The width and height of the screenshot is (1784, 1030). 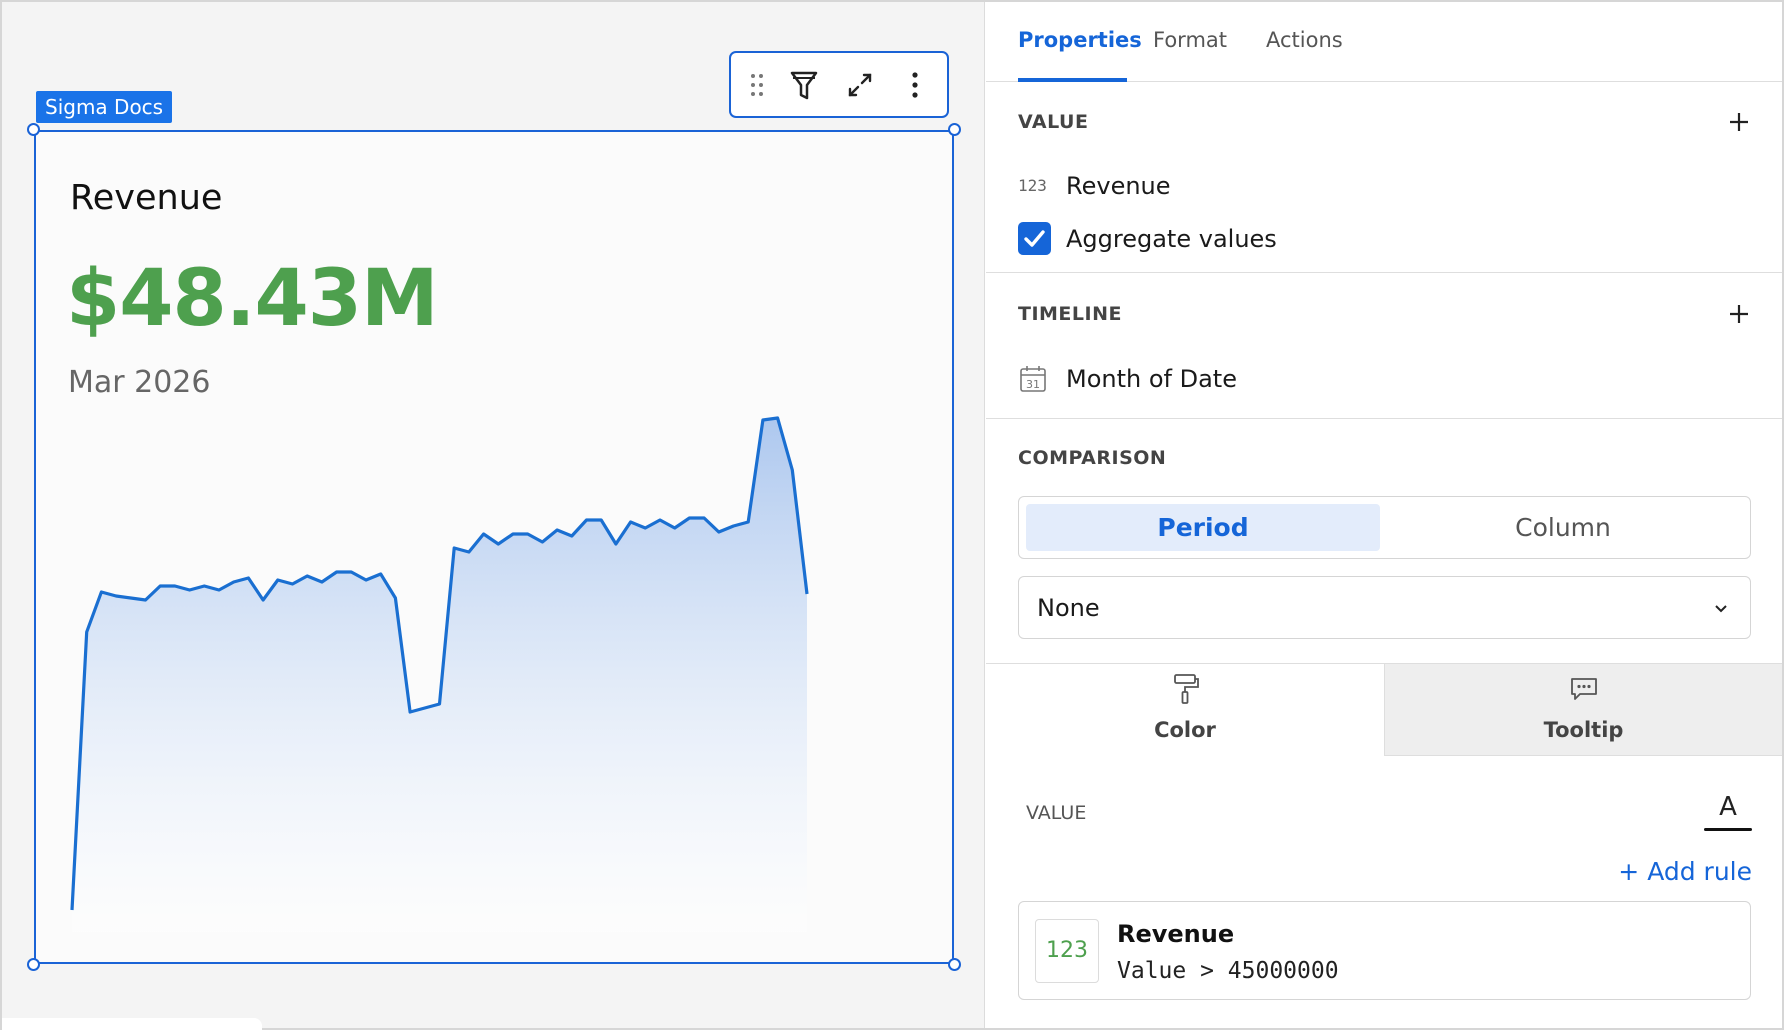 What do you see at coordinates (1583, 710) in the screenshot?
I see `subtab-tooltip: Tooltip` at bounding box center [1583, 710].